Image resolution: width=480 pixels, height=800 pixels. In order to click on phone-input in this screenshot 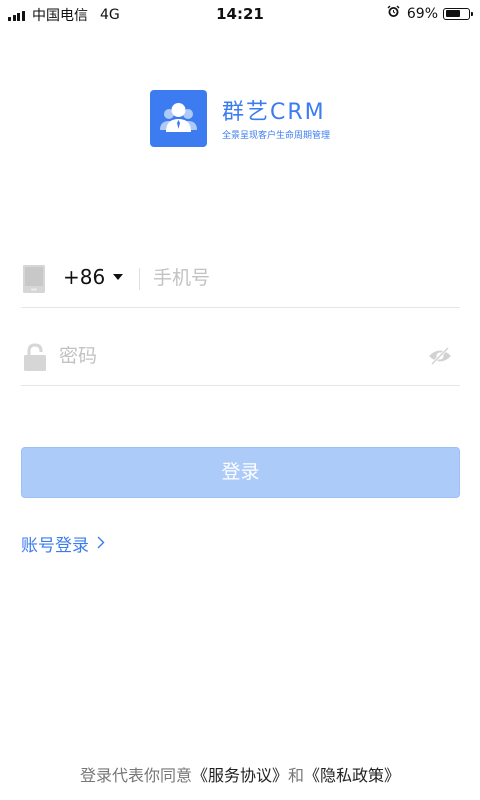, I will do `click(303, 278)`.